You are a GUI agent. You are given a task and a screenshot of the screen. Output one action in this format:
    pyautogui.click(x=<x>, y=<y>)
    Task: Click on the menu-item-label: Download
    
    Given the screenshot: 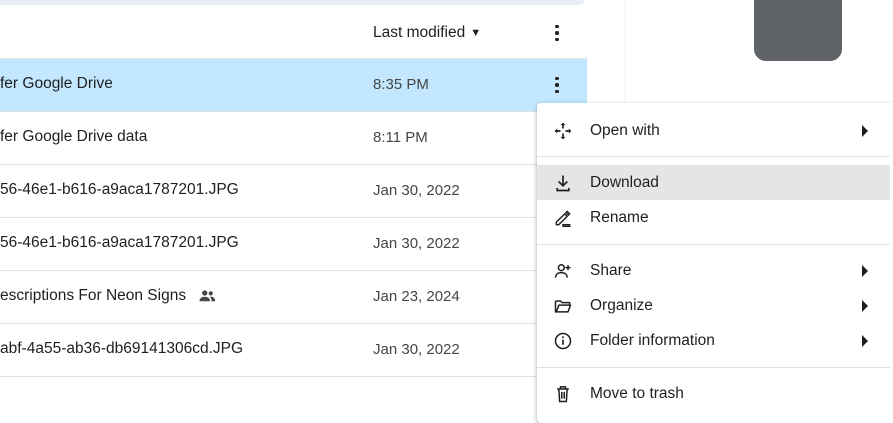 What is the action you would take?
    pyautogui.click(x=624, y=182)
    